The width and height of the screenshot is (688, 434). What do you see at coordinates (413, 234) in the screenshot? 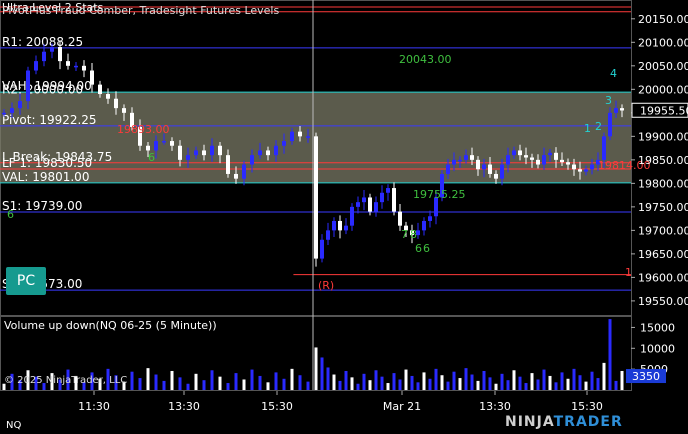
I see `chart-annotation: 8` at bounding box center [413, 234].